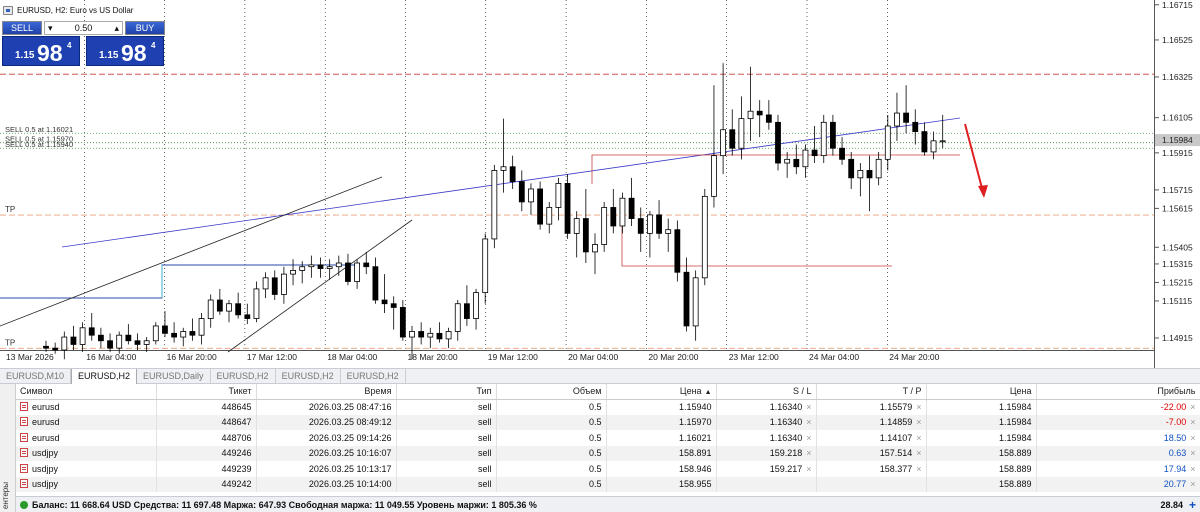 The width and height of the screenshot is (1200, 512). Describe the element at coordinates (981, 392) in the screenshot. I see `column-header: Цена` at that location.